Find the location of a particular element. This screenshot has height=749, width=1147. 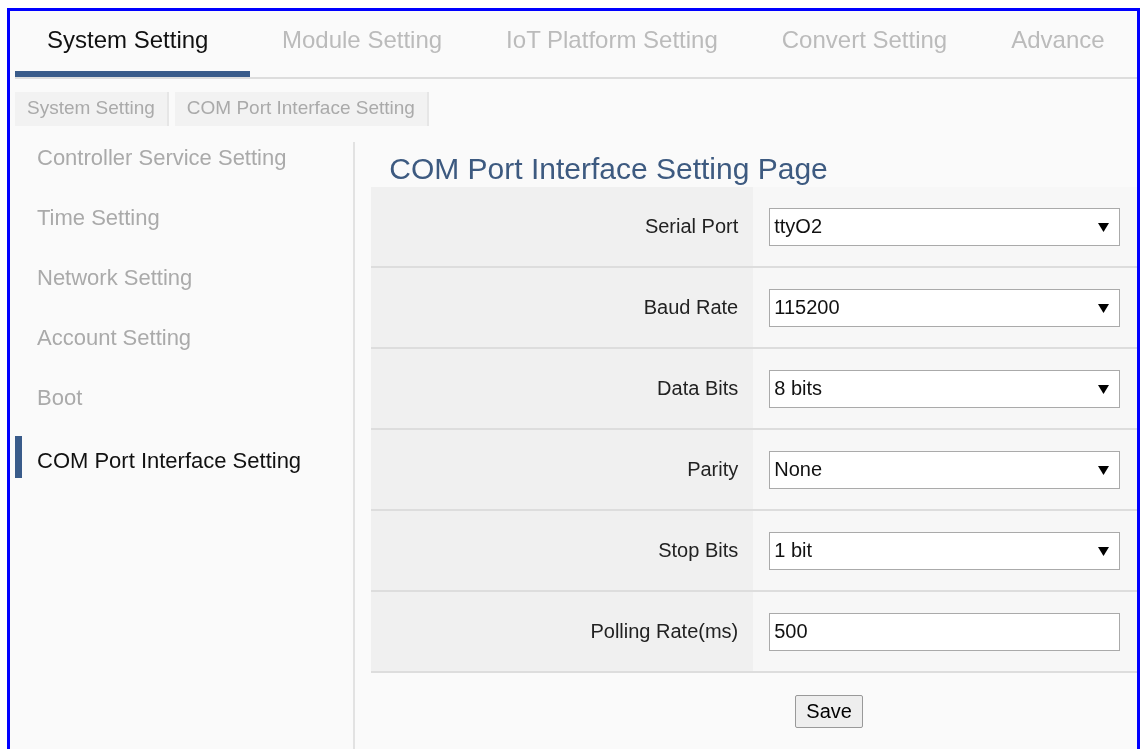

dropdown: 1 bit is located at coordinates (945, 550).